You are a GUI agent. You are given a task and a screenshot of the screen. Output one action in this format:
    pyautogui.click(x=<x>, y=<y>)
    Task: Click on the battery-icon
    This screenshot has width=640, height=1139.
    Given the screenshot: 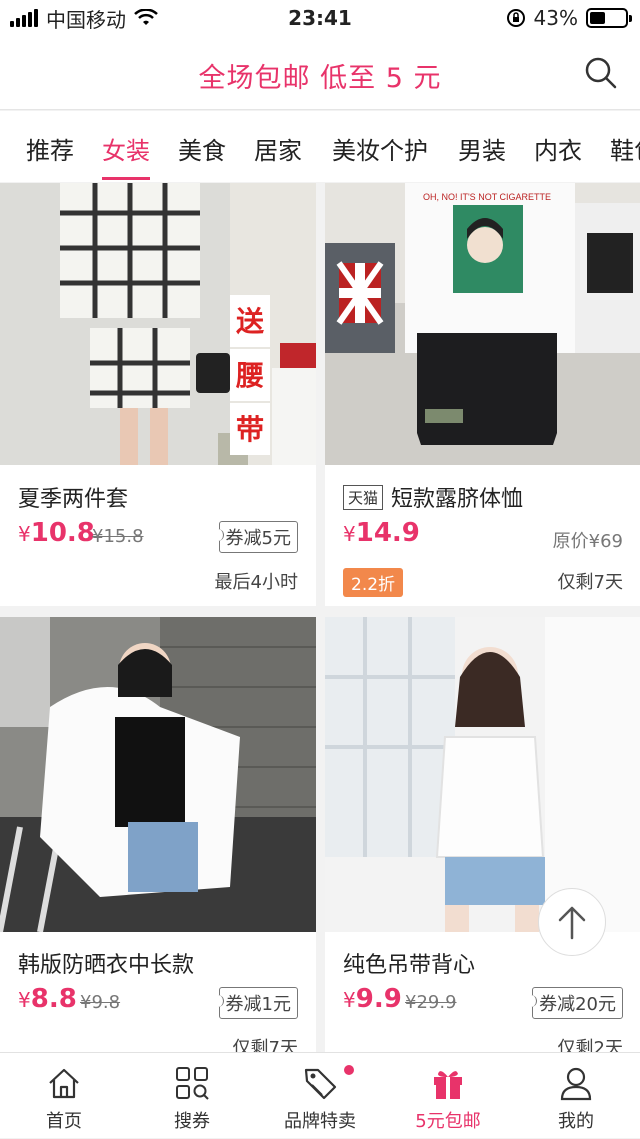 What is the action you would take?
    pyautogui.click(x=609, y=18)
    